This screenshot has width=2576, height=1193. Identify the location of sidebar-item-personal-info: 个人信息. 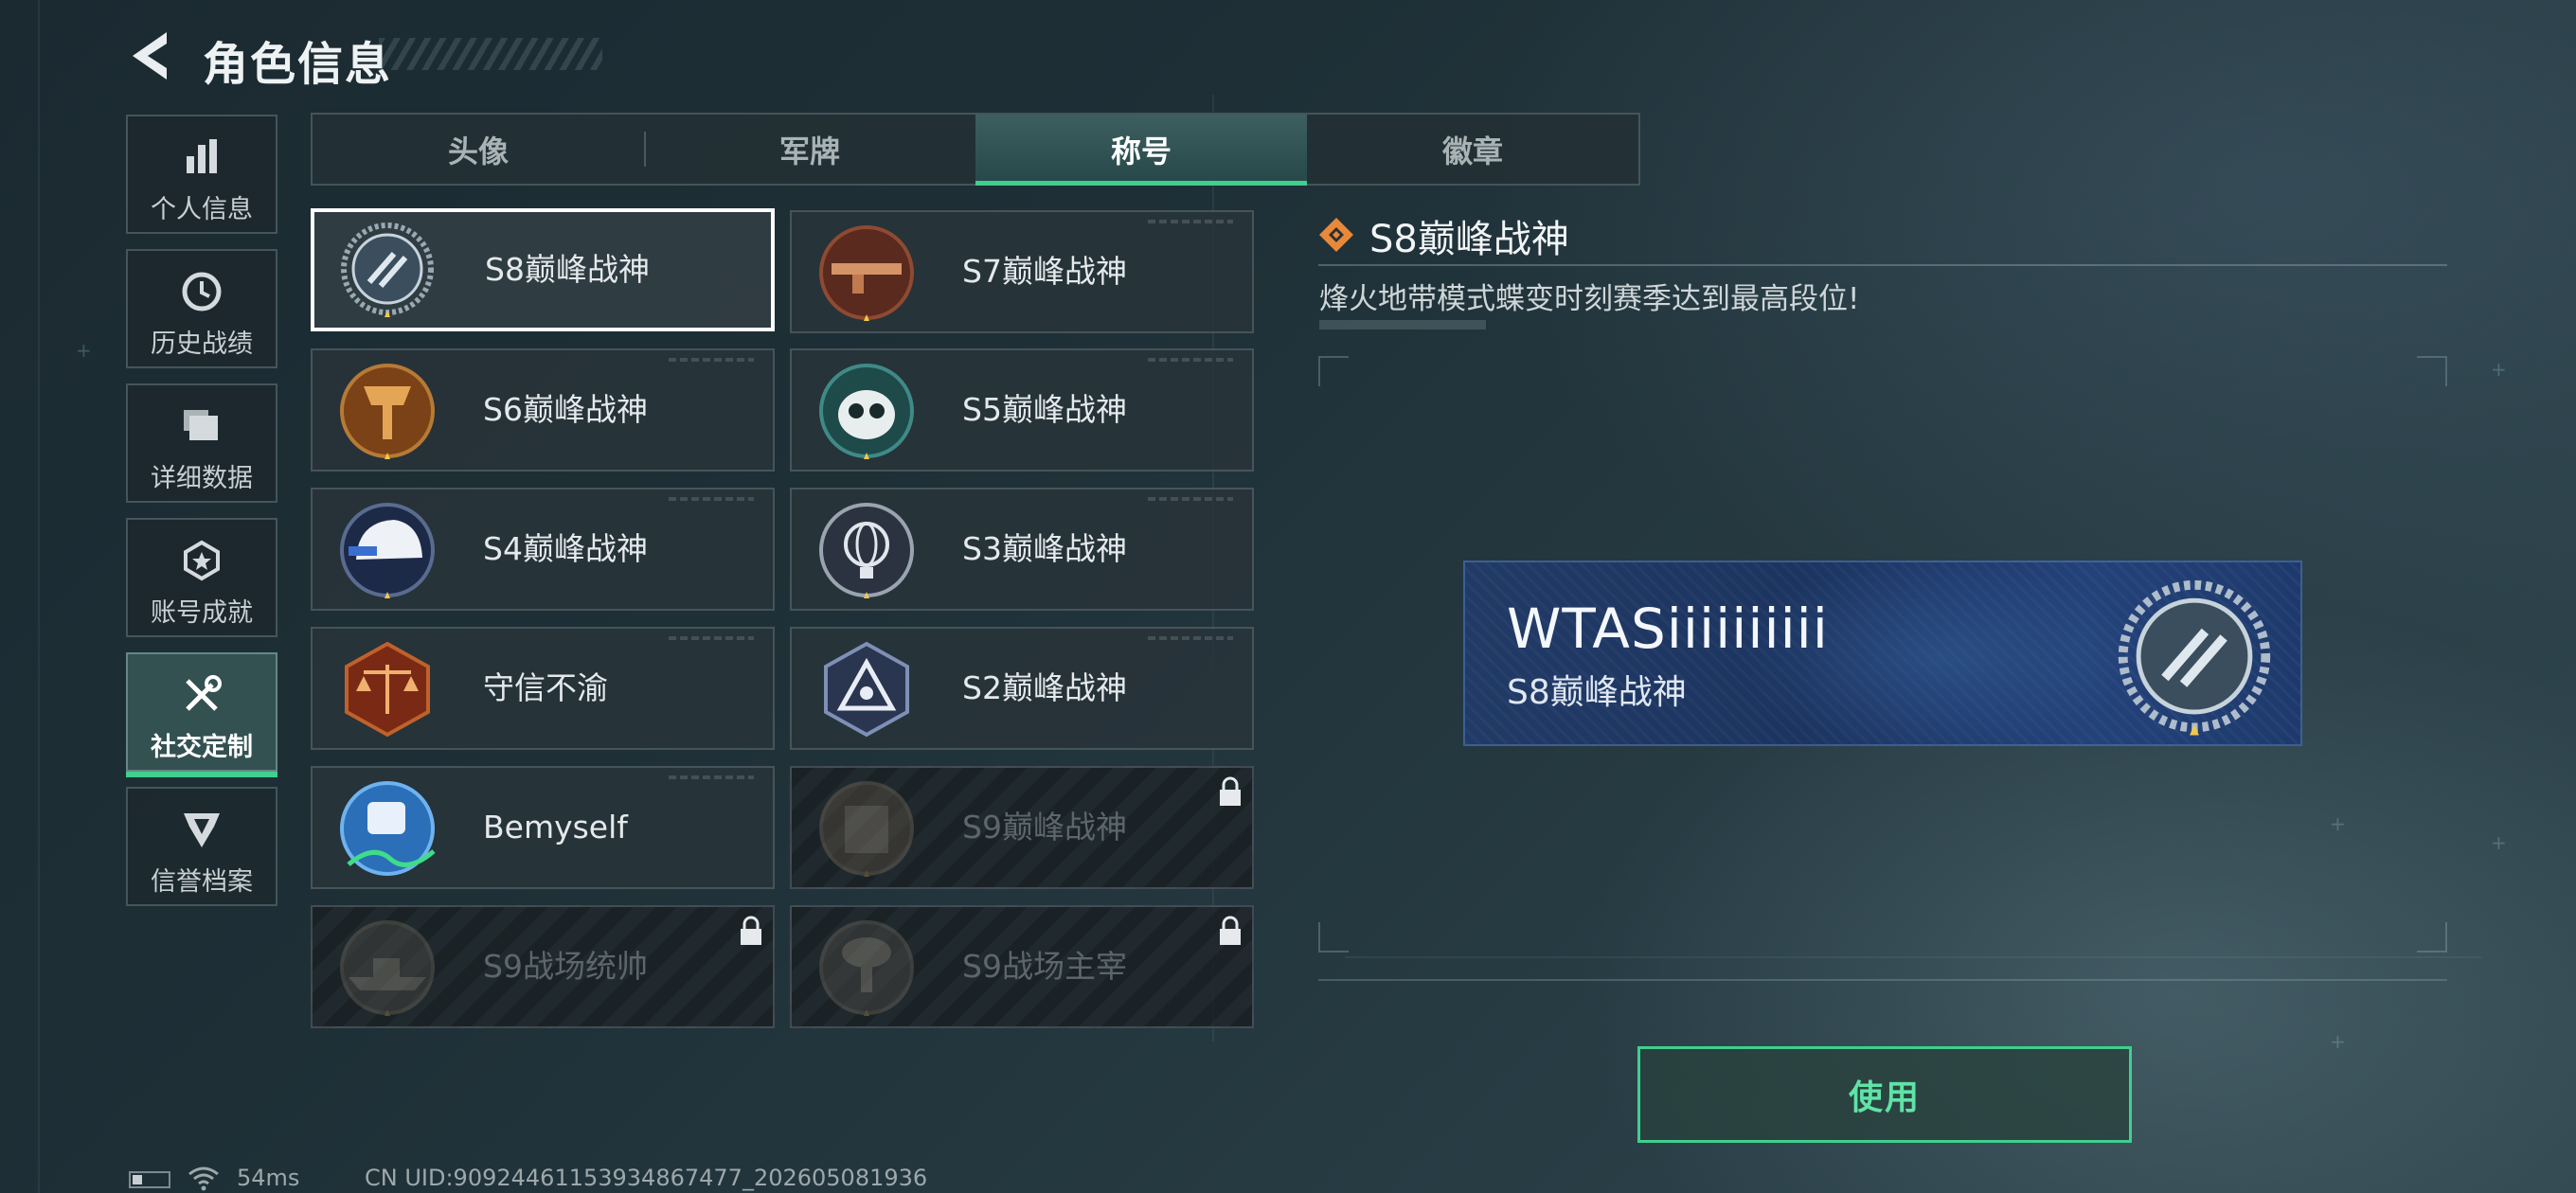
(201, 174).